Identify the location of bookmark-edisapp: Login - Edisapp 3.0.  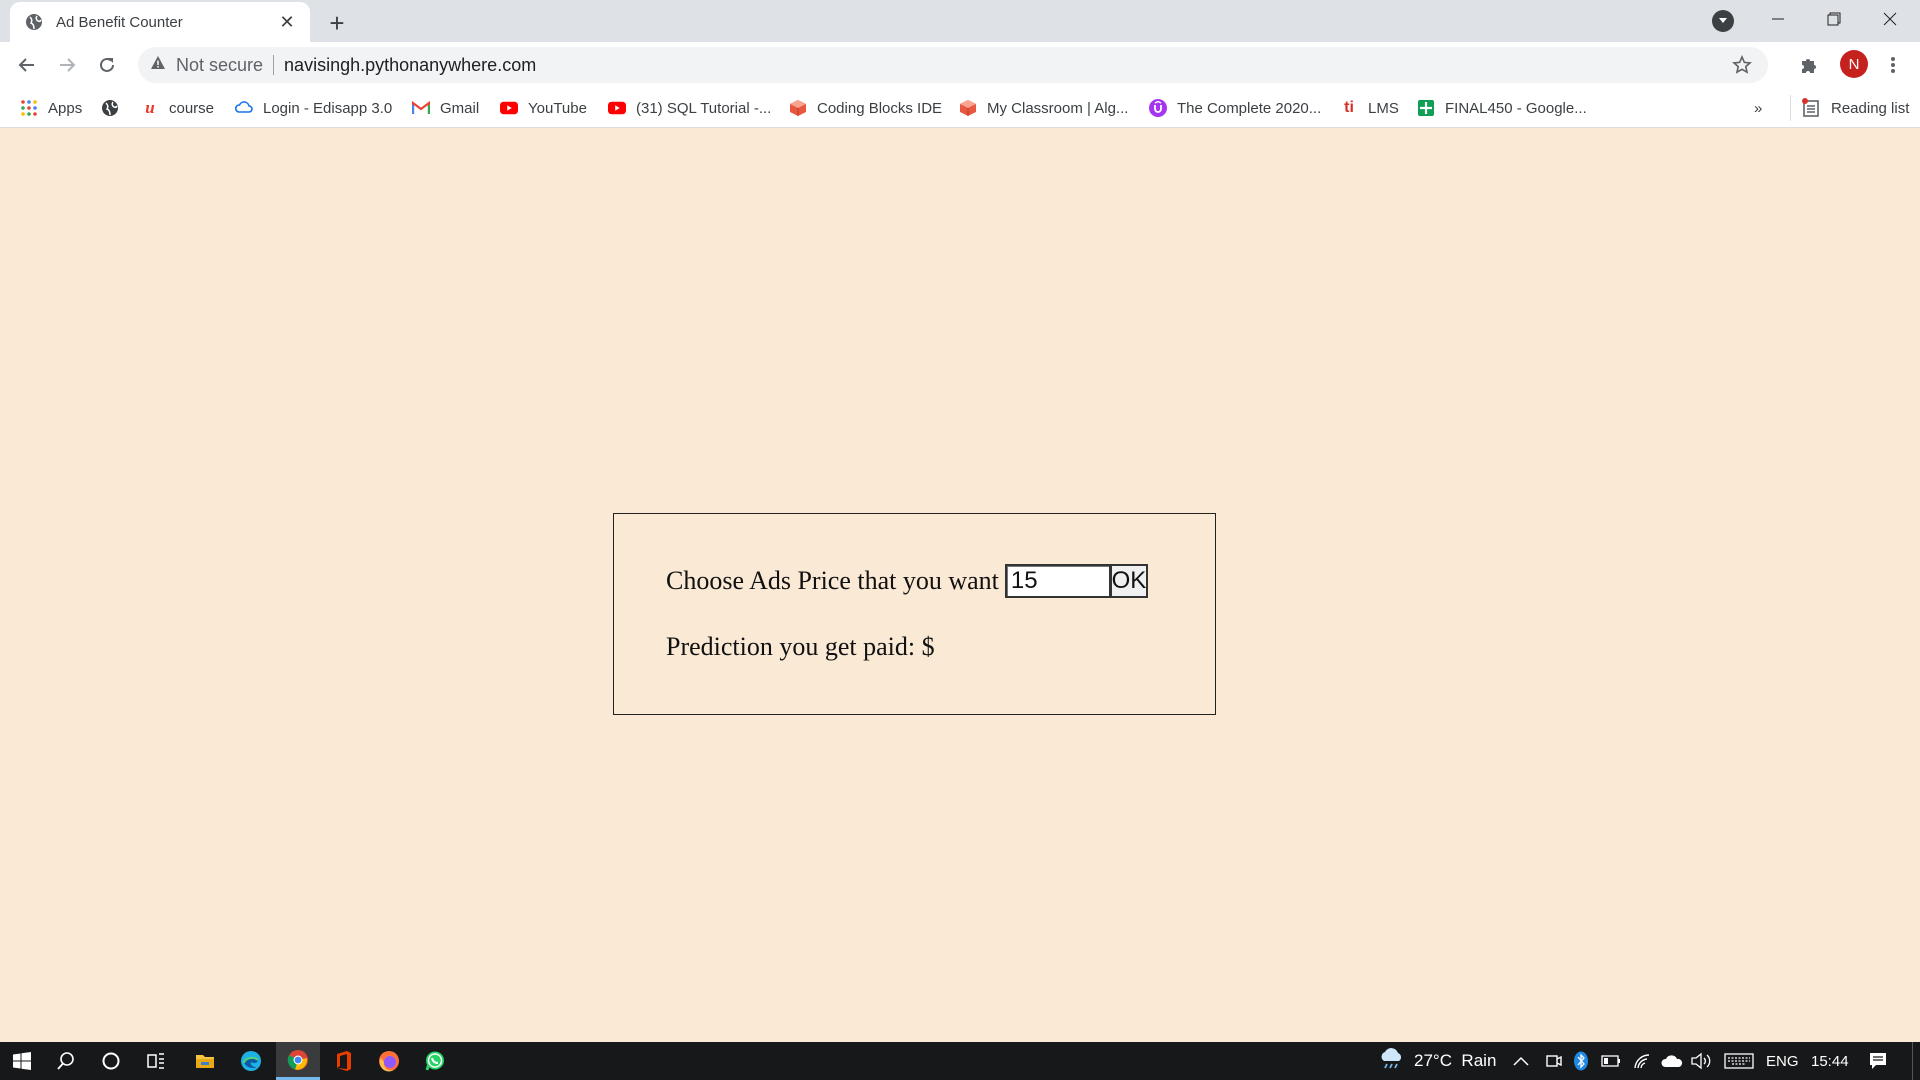
(313, 108).